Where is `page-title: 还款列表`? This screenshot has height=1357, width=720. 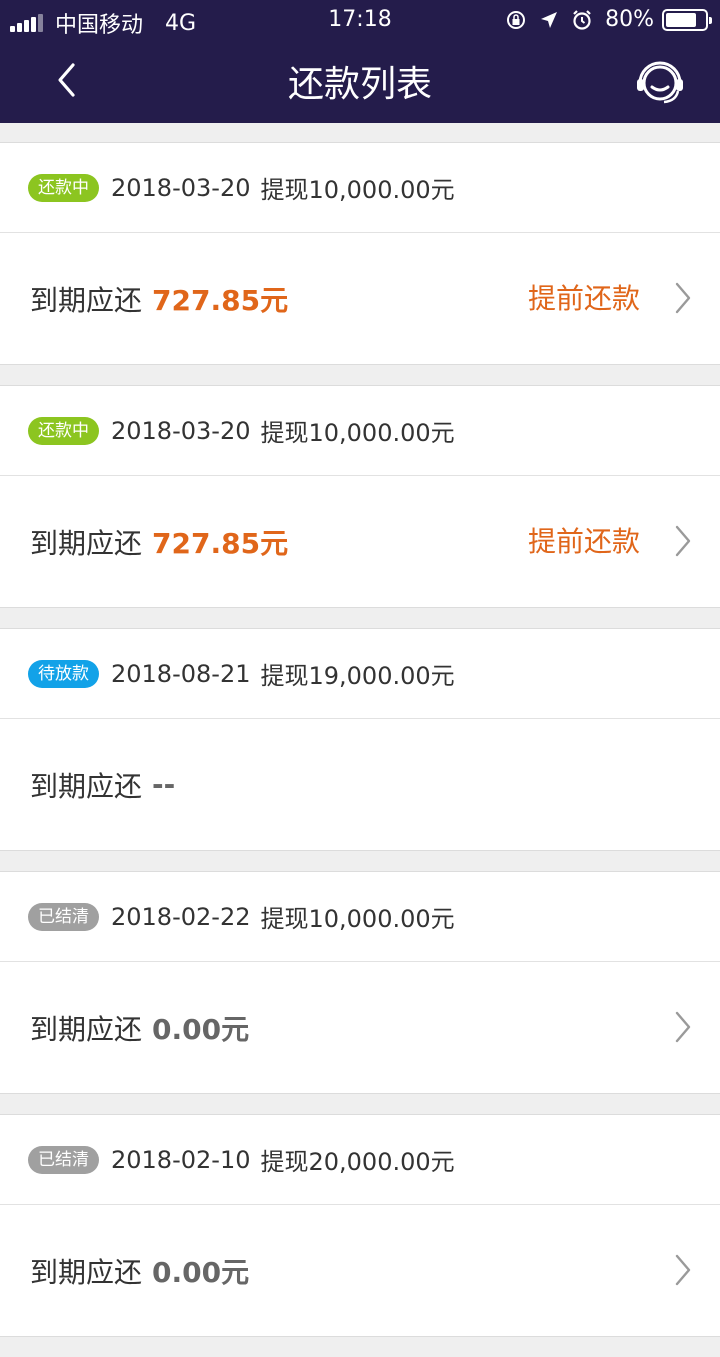
page-title: 还款列表 is located at coordinates (359, 84).